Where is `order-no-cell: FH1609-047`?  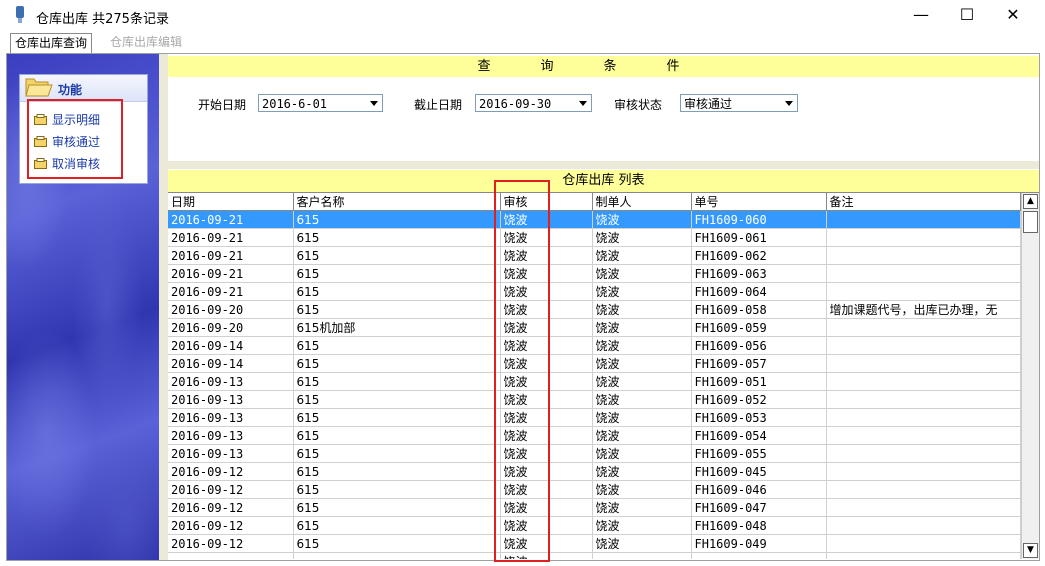
order-no-cell: FH1609-047 is located at coordinates (759, 507).